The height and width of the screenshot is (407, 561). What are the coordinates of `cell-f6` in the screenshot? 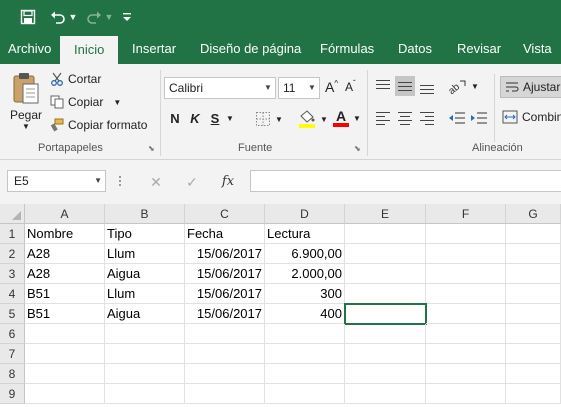 It's located at (466, 334).